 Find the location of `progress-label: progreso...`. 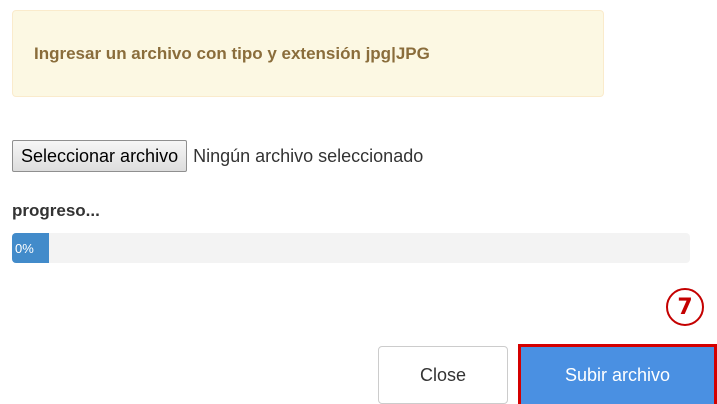

progress-label: progreso... is located at coordinates (56, 210).